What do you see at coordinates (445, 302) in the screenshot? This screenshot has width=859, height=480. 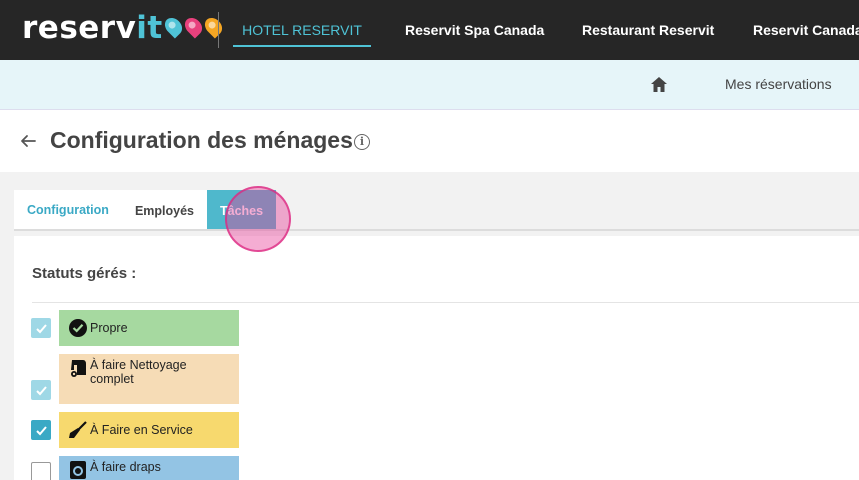 I see `section-divider` at bounding box center [445, 302].